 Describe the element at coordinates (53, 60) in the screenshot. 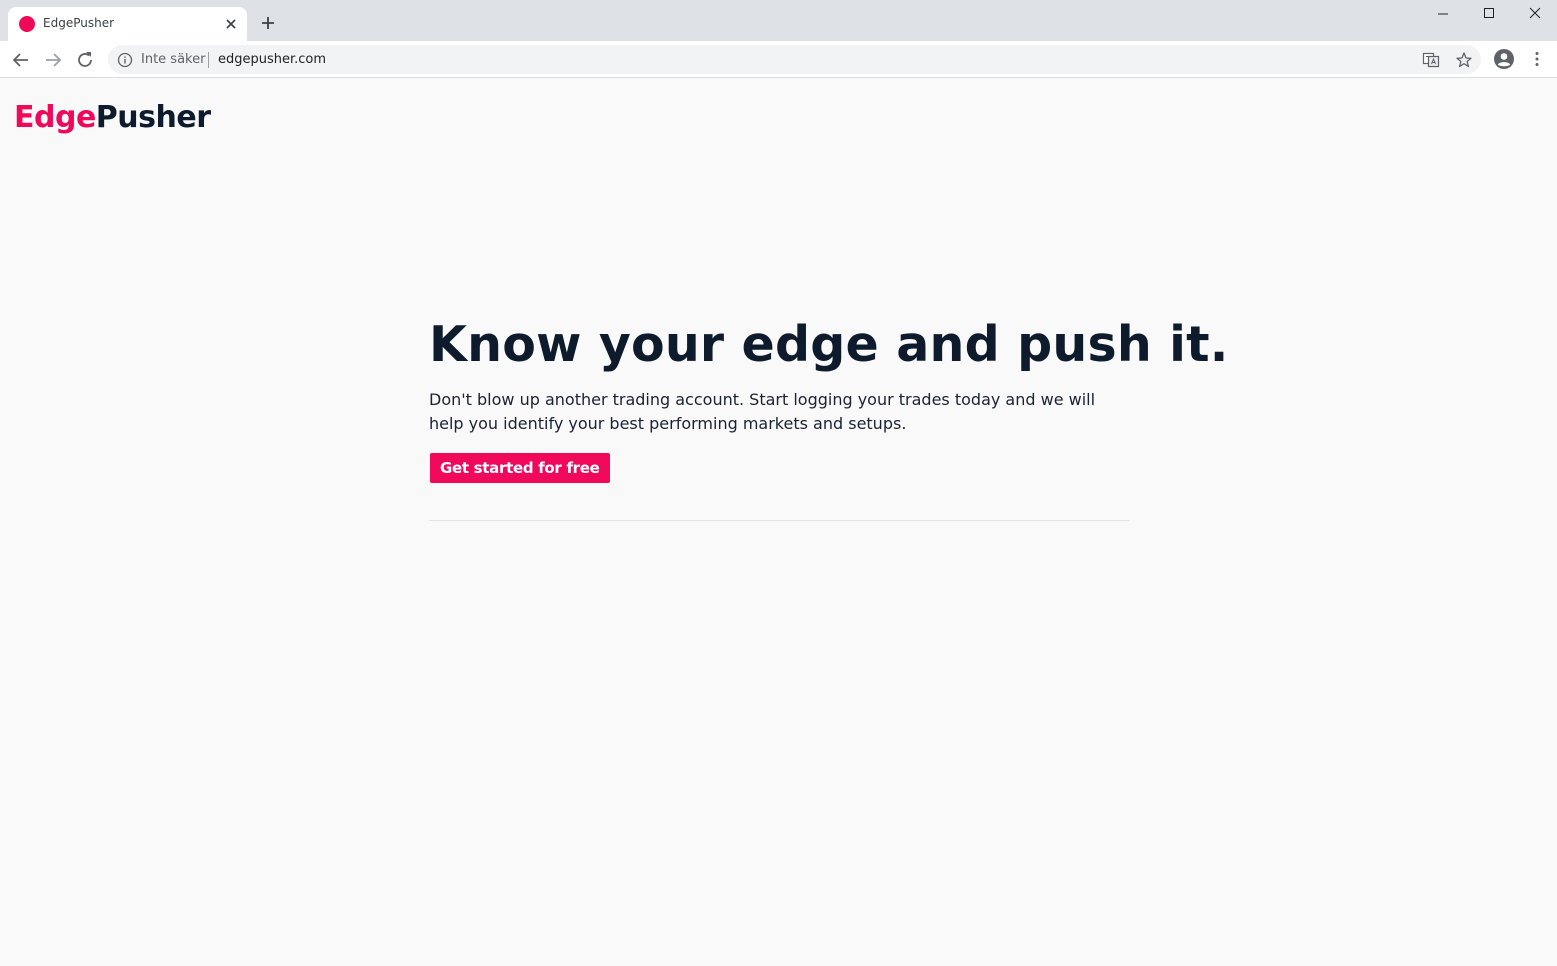

I see `forward-icon` at that location.